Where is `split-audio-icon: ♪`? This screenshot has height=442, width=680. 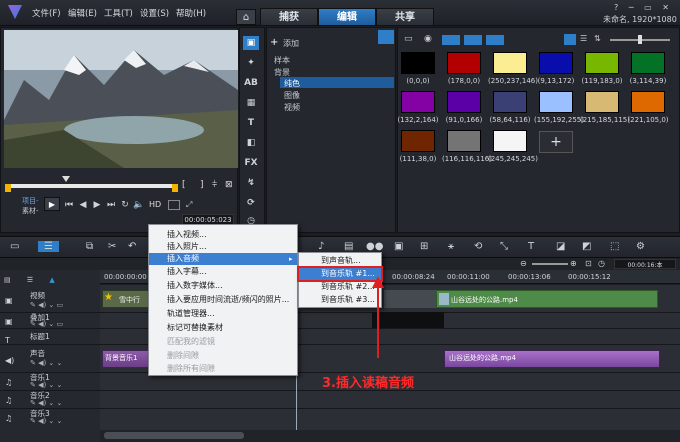
split-audio-icon: ♪ is located at coordinates (321, 246).